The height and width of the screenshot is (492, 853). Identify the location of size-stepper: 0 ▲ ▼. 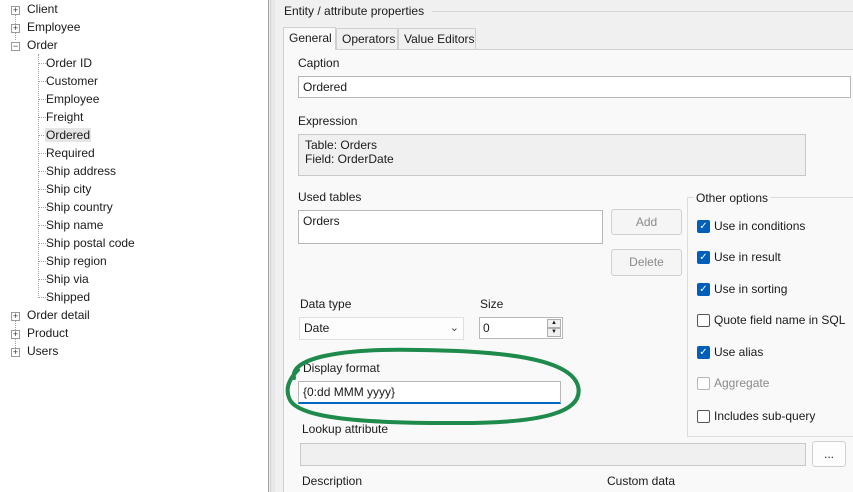
(521, 328).